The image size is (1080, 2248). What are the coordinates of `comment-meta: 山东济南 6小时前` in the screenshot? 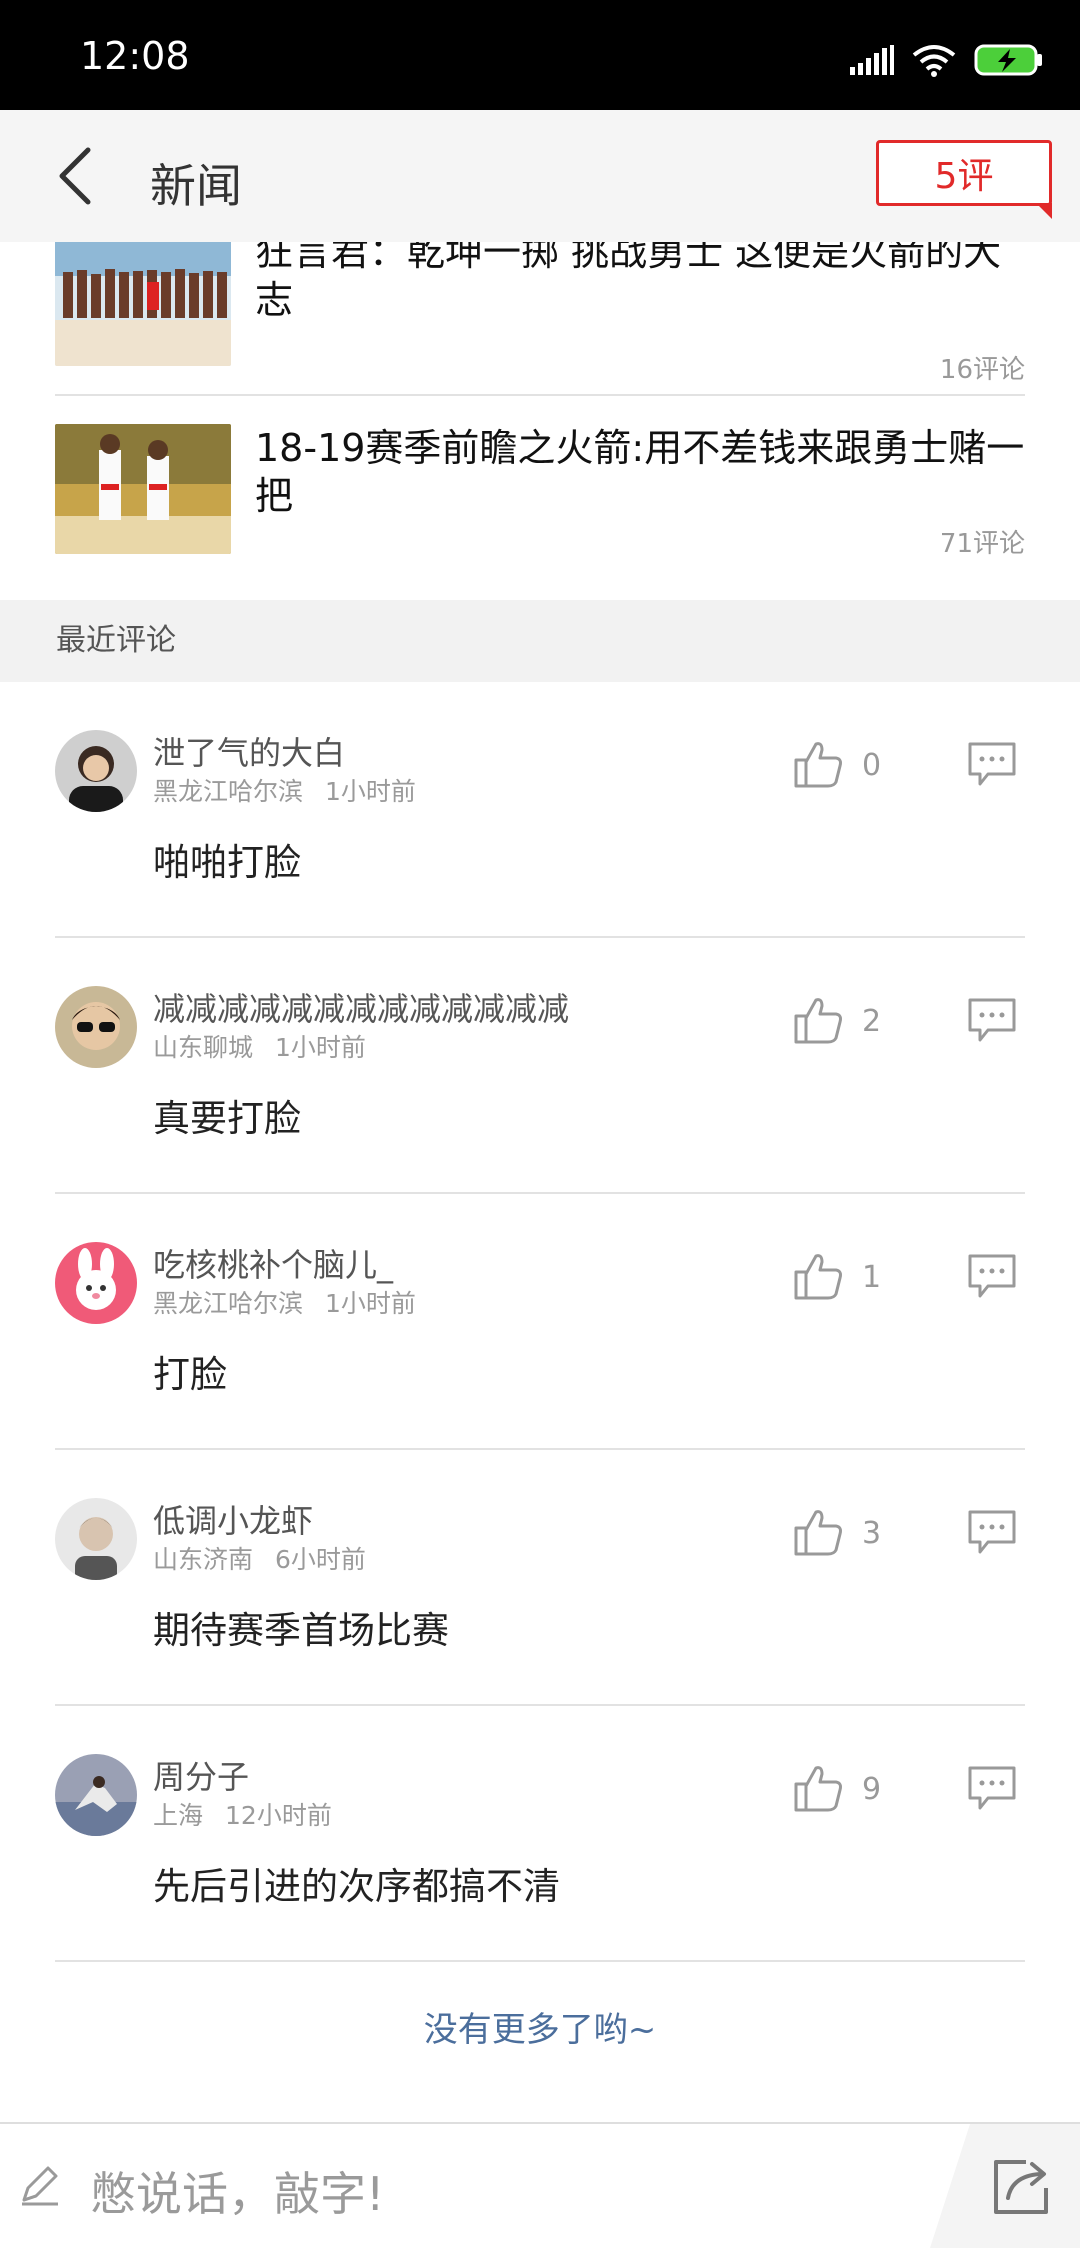 It's located at (259, 1558).